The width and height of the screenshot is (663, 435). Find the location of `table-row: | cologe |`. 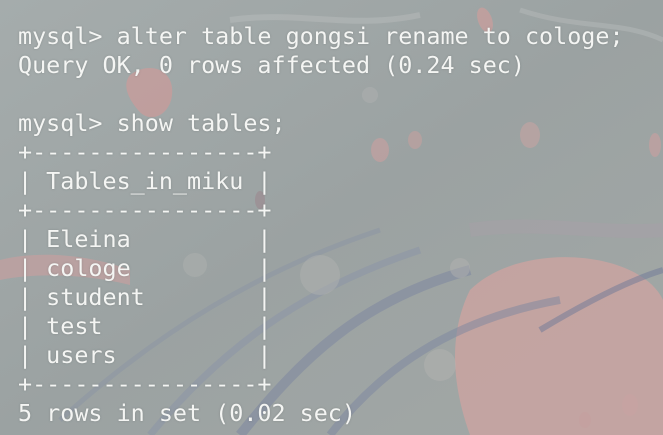

table-row: | cologe | is located at coordinates (145, 268).